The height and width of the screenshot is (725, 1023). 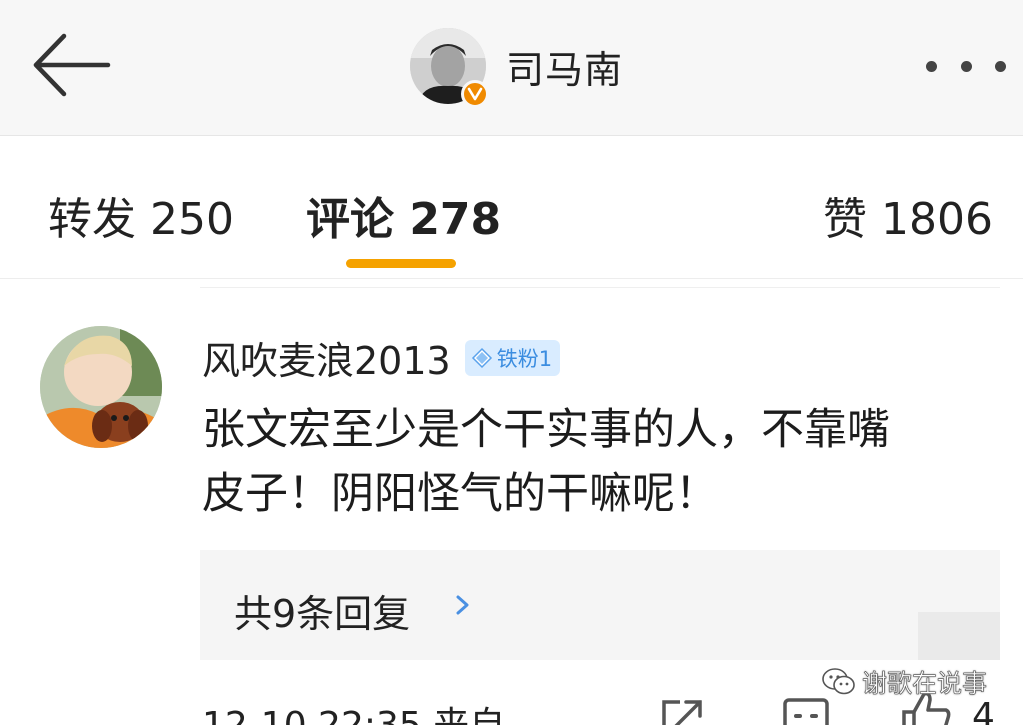 I want to click on profile-header: 司马南, so click(x=516, y=66).